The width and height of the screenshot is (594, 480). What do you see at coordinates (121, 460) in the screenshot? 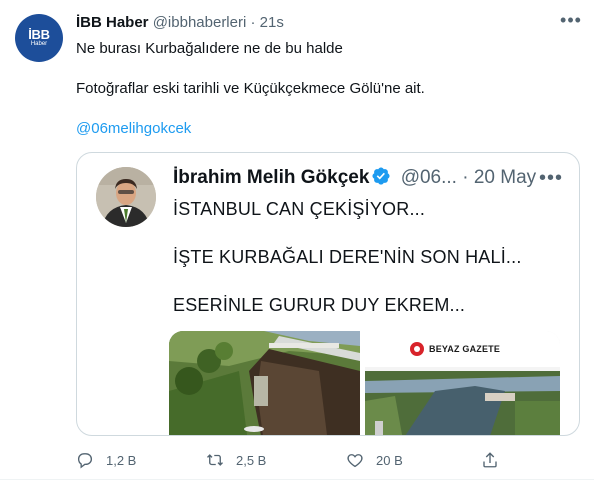
I see `reply-count: 1,2 B` at bounding box center [121, 460].